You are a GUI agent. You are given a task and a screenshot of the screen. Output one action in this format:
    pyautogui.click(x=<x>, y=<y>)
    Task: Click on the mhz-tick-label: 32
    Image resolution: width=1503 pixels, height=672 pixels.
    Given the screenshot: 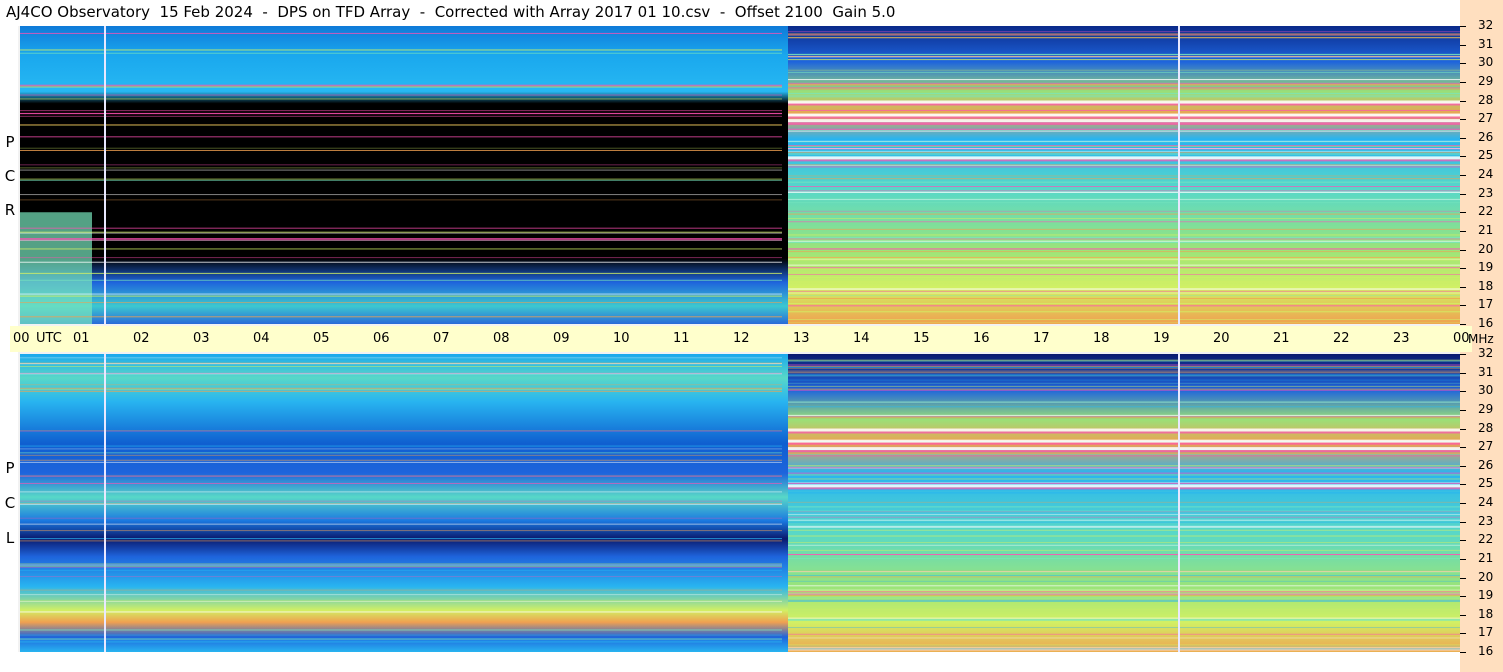 What is the action you would take?
    pyautogui.click(x=1486, y=25)
    